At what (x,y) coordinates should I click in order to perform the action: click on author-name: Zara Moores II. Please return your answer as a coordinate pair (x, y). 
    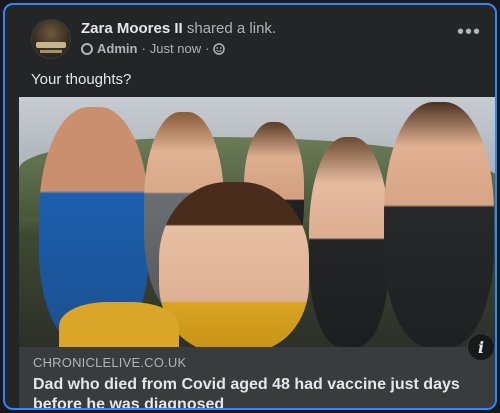
    Looking at the image, I should click on (132, 28).